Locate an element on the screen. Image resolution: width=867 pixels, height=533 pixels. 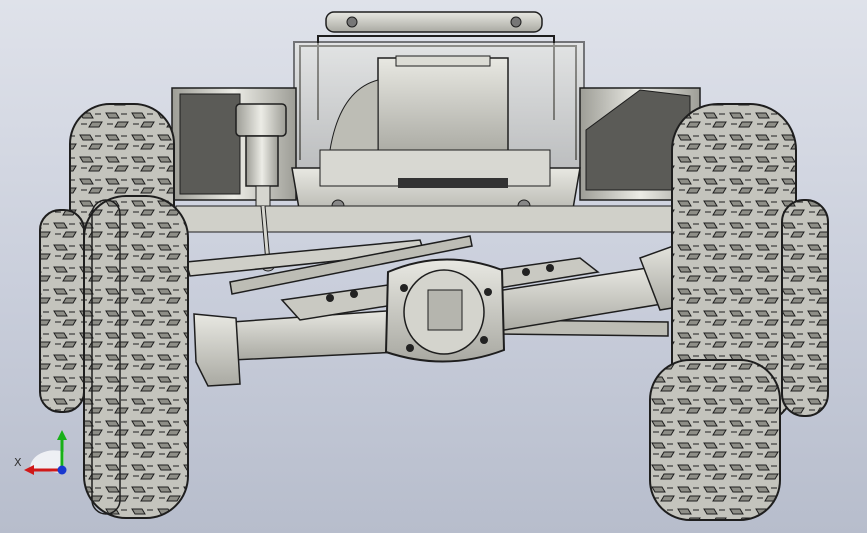
x-axis-label: X is located at coordinates (18, 462).